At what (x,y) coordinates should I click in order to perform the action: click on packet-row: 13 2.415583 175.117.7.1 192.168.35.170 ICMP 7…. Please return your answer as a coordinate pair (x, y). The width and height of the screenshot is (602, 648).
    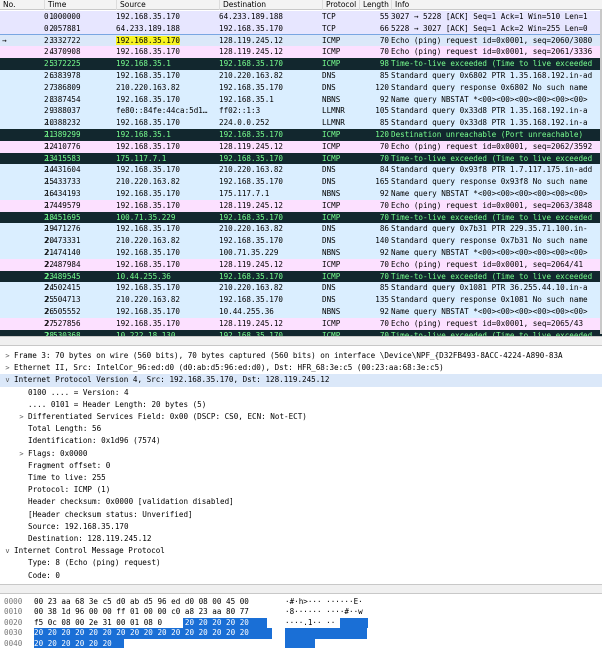
    Looking at the image, I should click on (301, 158).